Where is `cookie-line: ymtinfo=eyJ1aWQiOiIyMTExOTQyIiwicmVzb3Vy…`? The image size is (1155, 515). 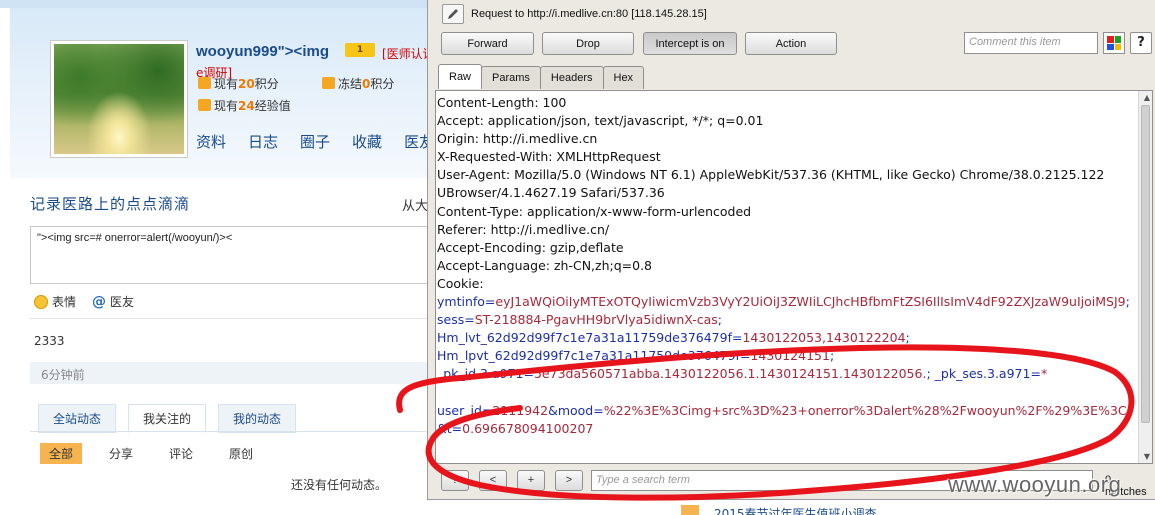 cookie-line: ymtinfo=eyJ1aWQiOiIyMTExOTQyIiwicmVzb3Vy… is located at coordinates (783, 311).